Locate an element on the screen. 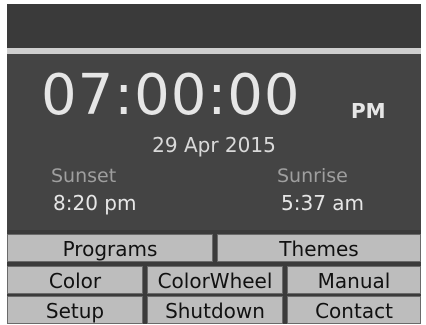 Image resolution: width=426 pixels, height=325 pixels. themes-button: Themes is located at coordinates (319, 248).